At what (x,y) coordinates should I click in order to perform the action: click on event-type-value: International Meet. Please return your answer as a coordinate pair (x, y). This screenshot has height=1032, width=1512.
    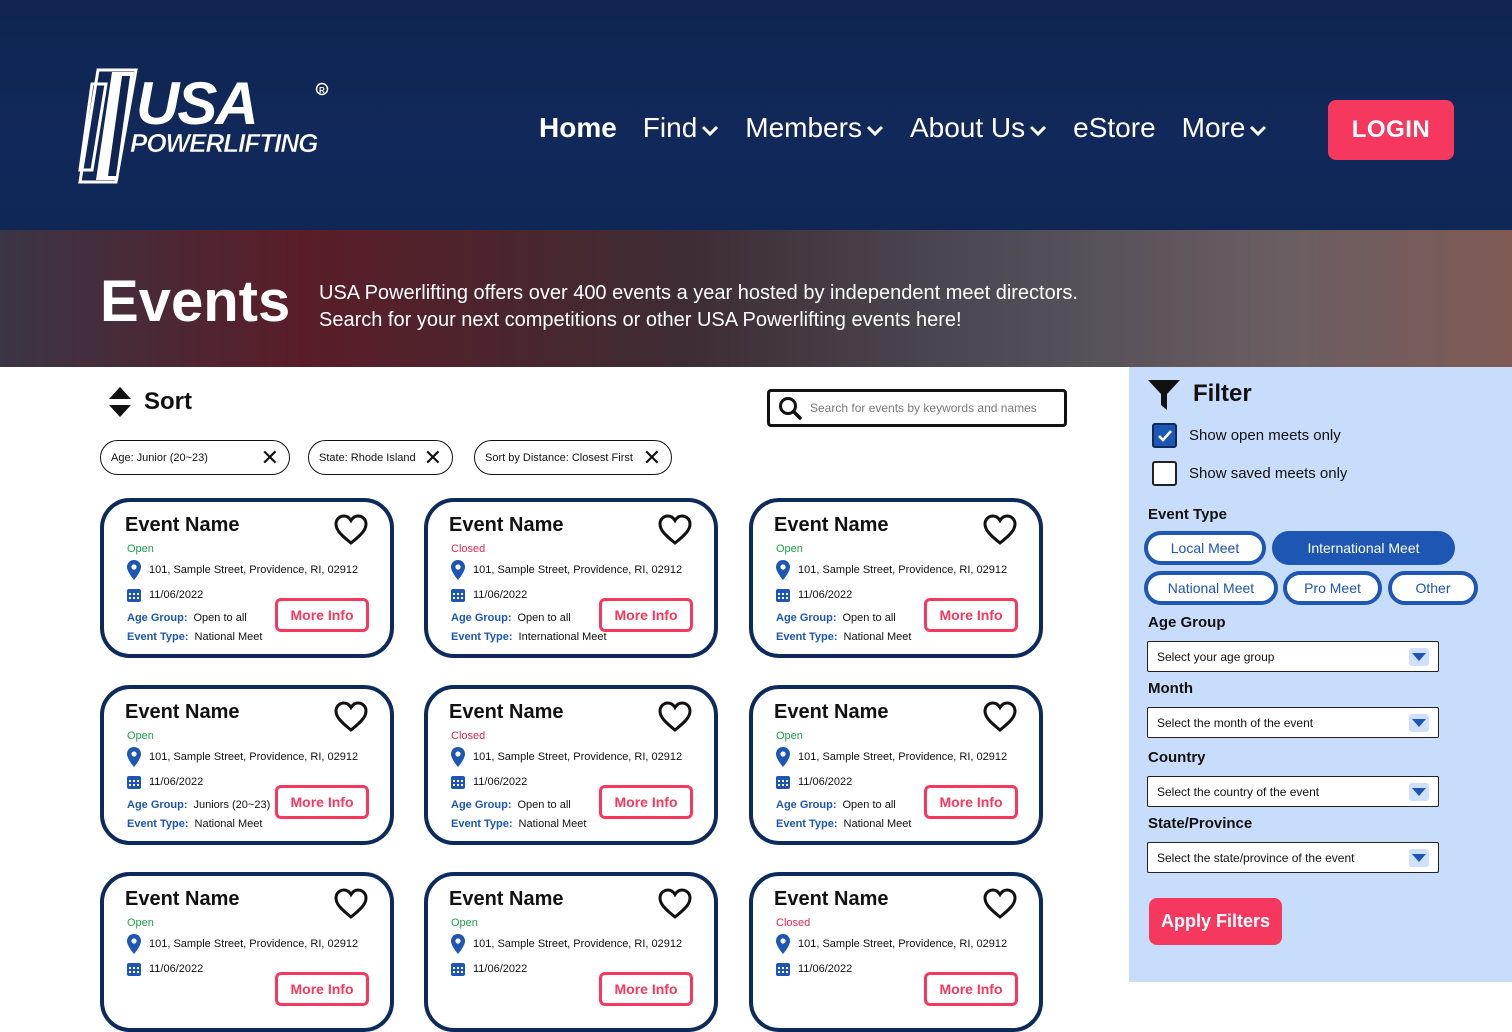
    Looking at the image, I should click on (562, 637).